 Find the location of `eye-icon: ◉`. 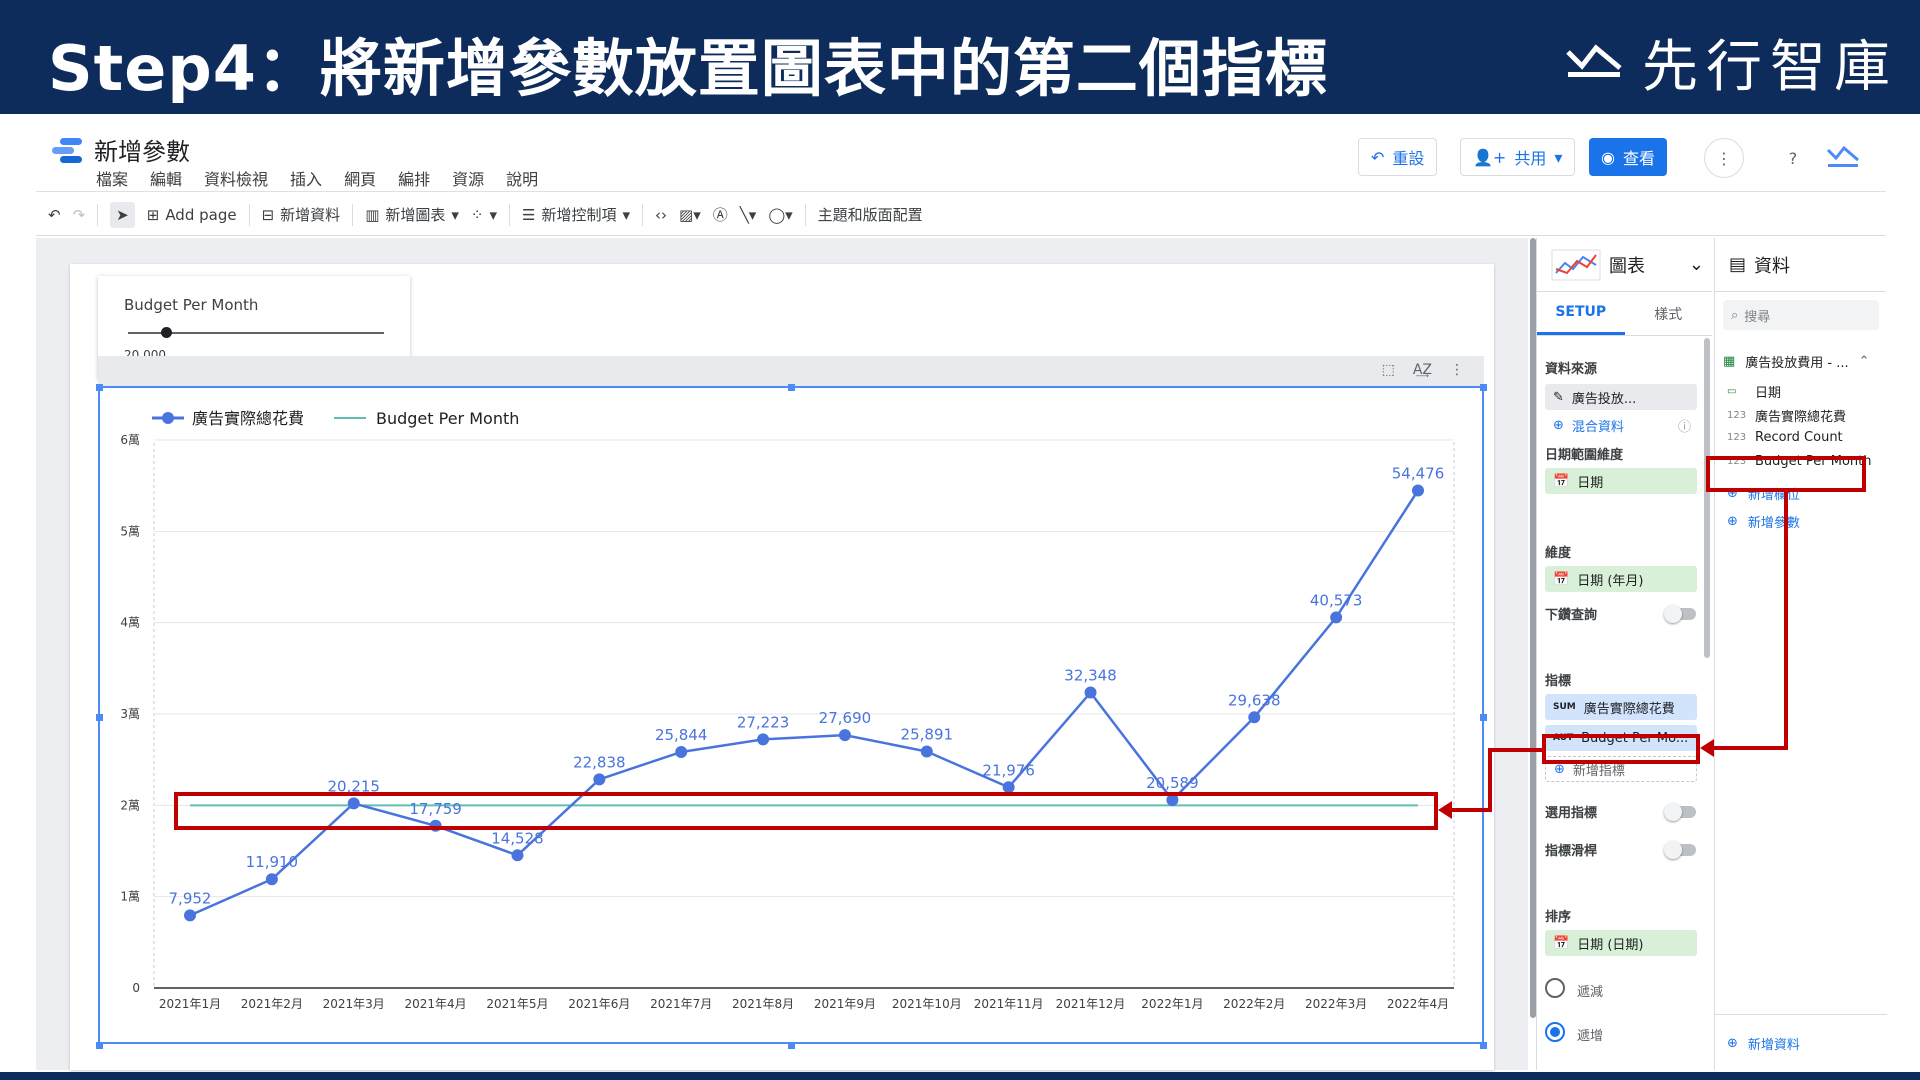

eye-icon: ◉ is located at coordinates (1608, 157).